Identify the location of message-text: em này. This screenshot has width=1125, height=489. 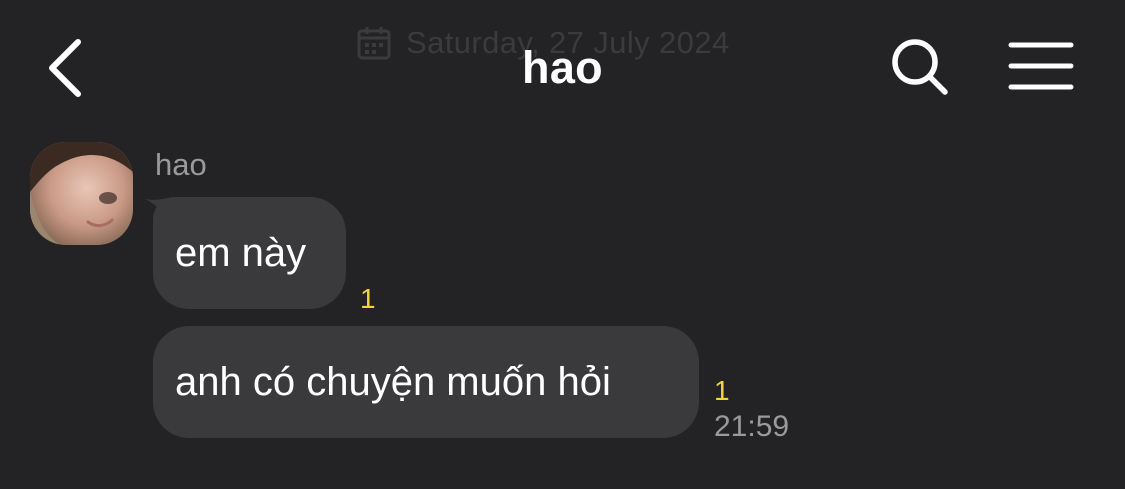
(241, 253).